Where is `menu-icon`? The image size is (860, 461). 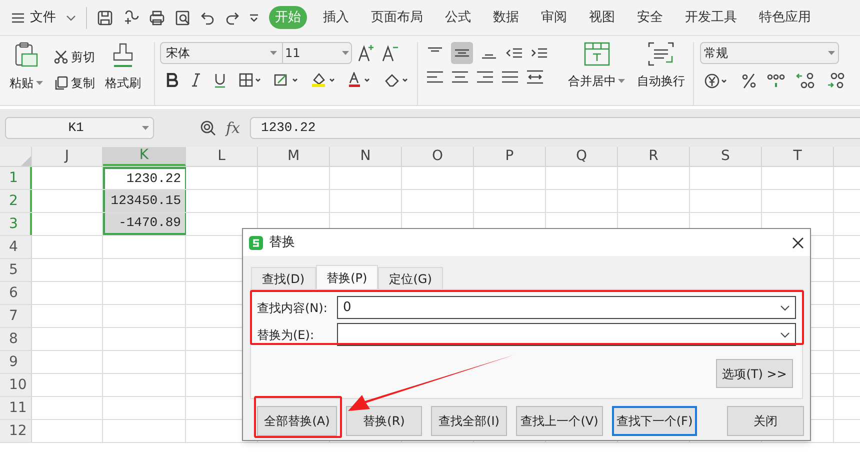 menu-icon is located at coordinates (18, 17).